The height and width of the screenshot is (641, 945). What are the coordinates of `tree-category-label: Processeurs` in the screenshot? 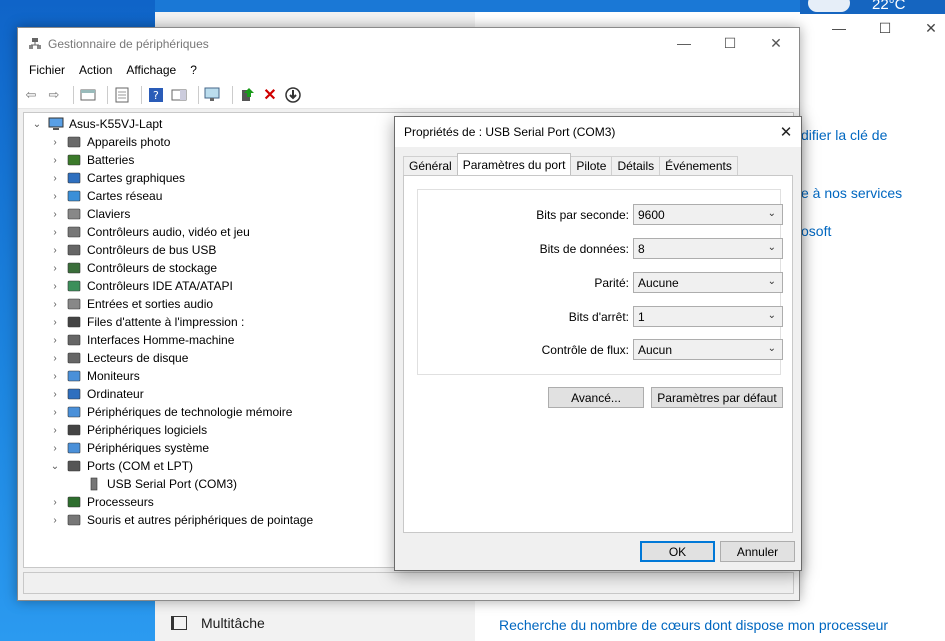 It's located at (120, 502).